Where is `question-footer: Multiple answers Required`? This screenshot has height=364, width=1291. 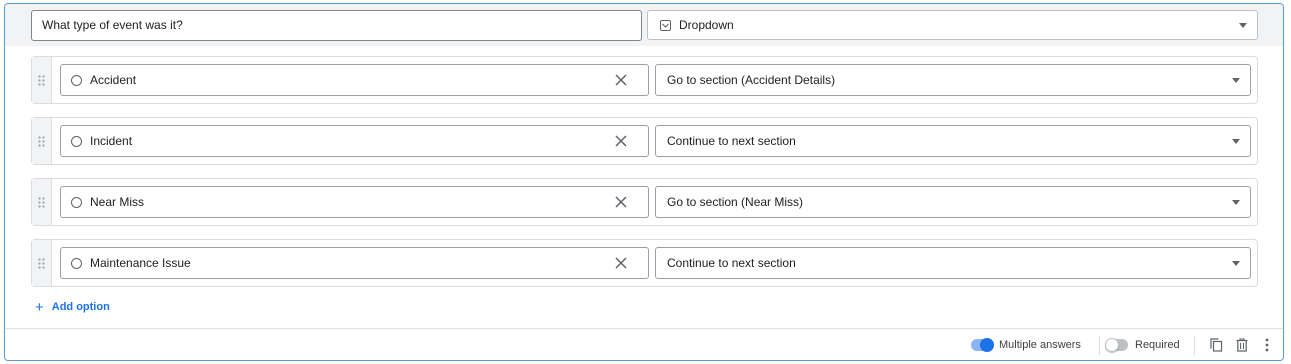 question-footer: Multiple answers Required is located at coordinates (644, 344).